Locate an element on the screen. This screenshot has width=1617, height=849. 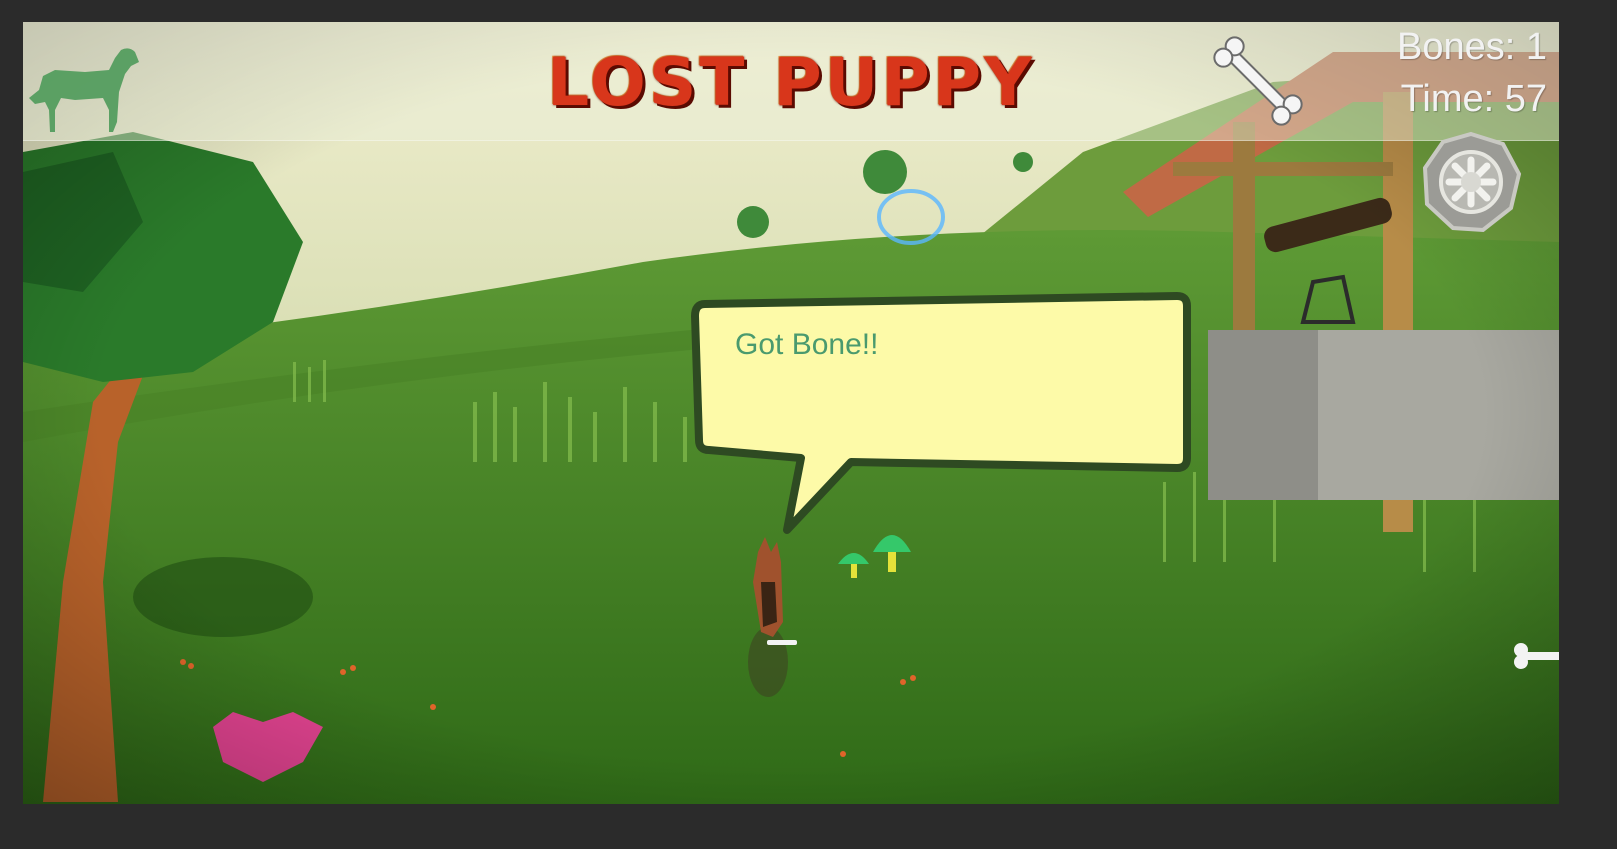
bone-icon is located at coordinates (1258, 81).